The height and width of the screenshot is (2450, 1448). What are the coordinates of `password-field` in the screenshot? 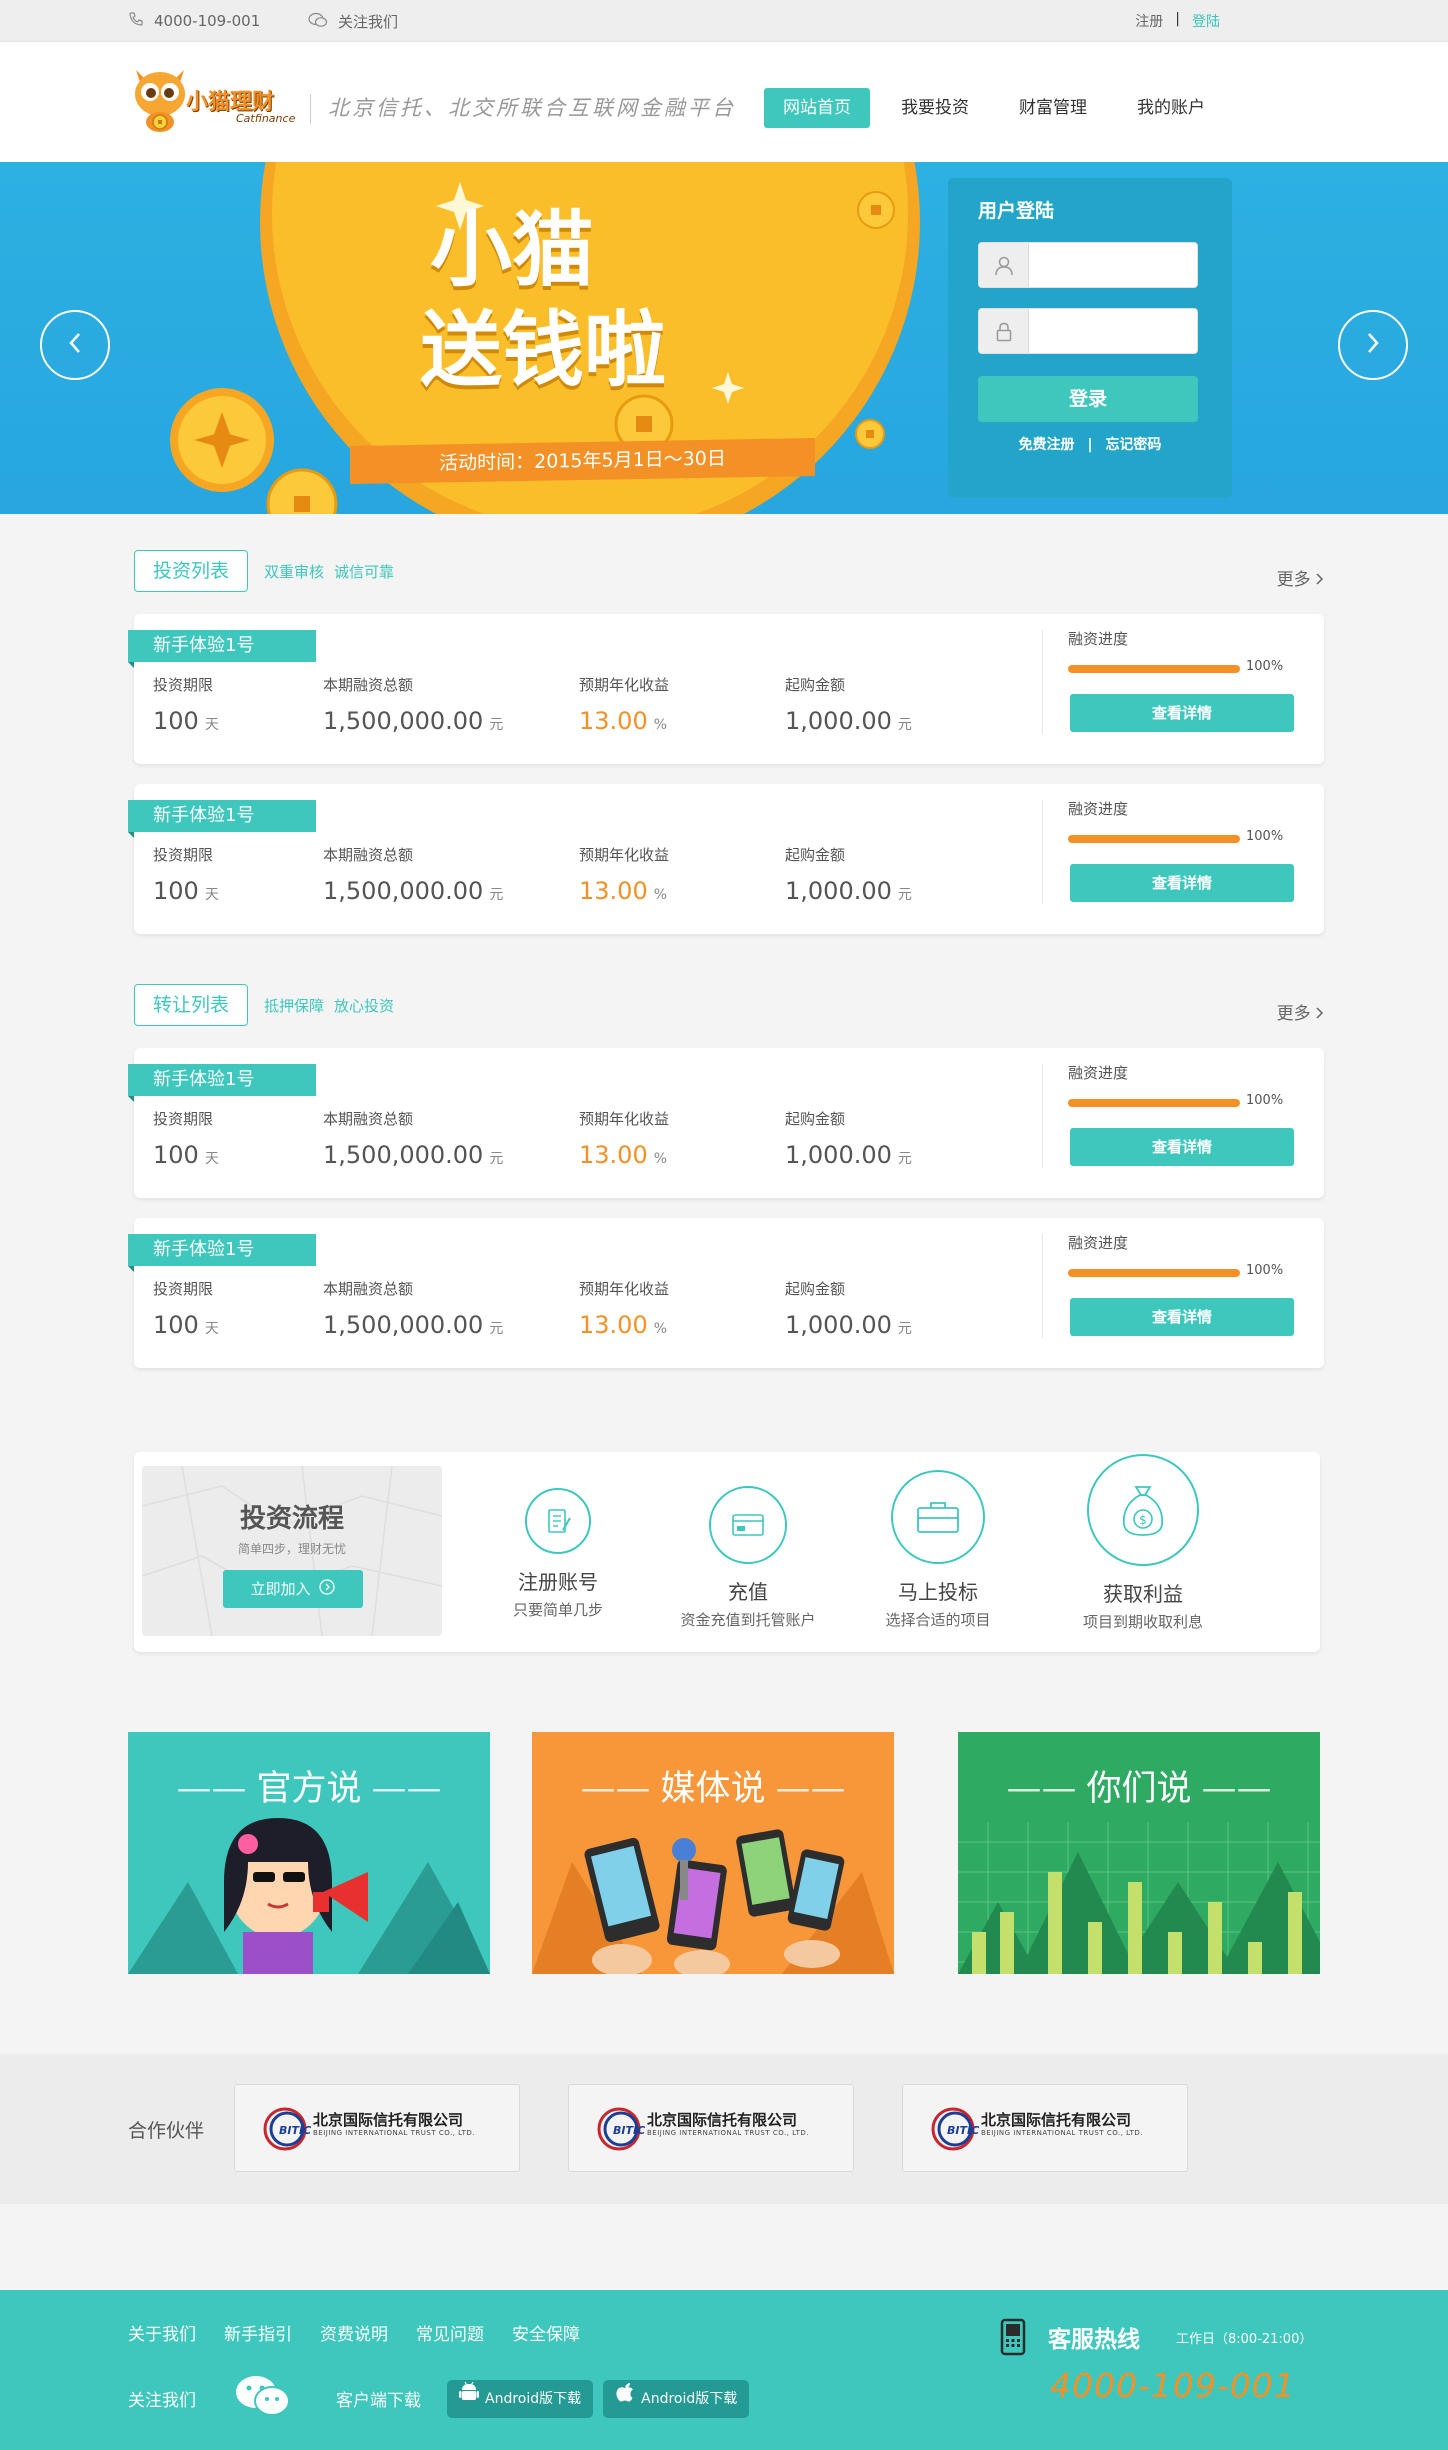 It's located at (1088, 331).